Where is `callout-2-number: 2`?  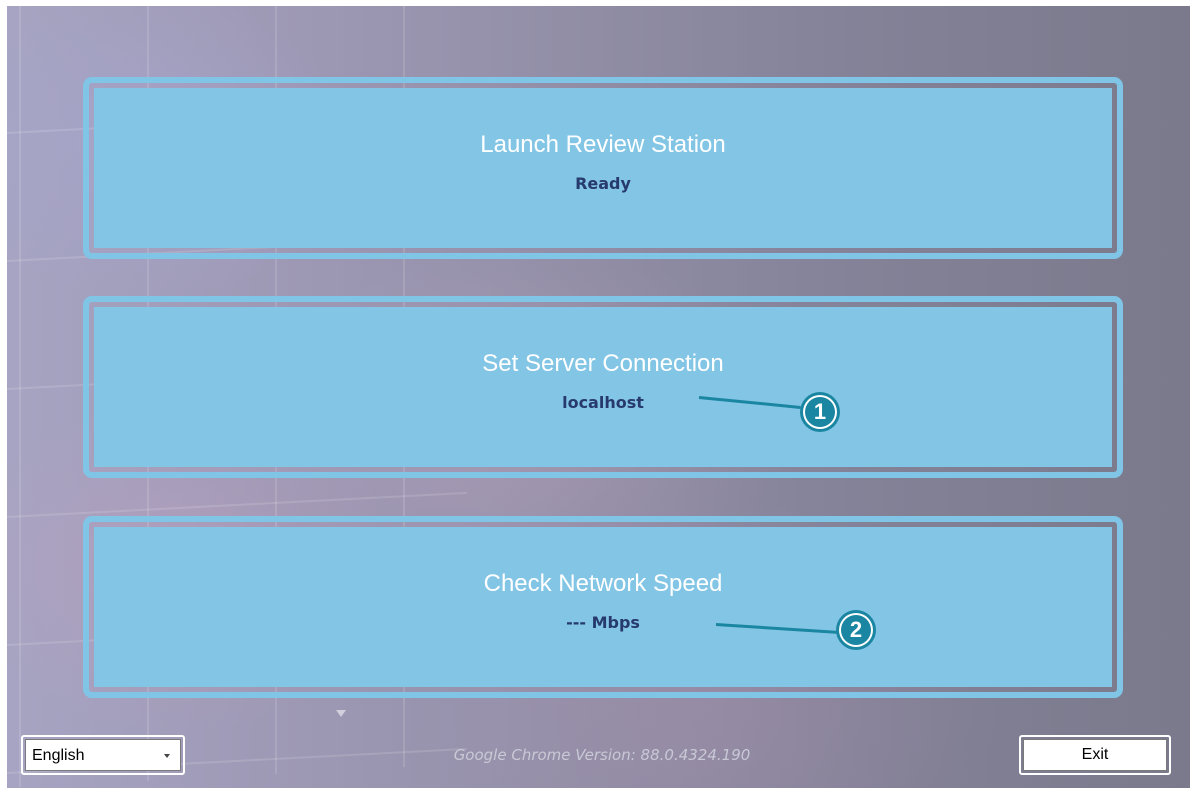
callout-2-number: 2 is located at coordinates (856, 630).